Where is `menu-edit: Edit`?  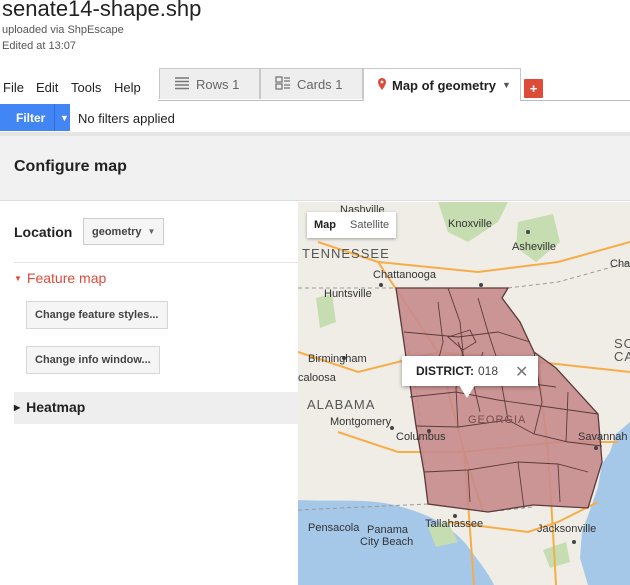
menu-edit: Edit is located at coordinates (47, 87).